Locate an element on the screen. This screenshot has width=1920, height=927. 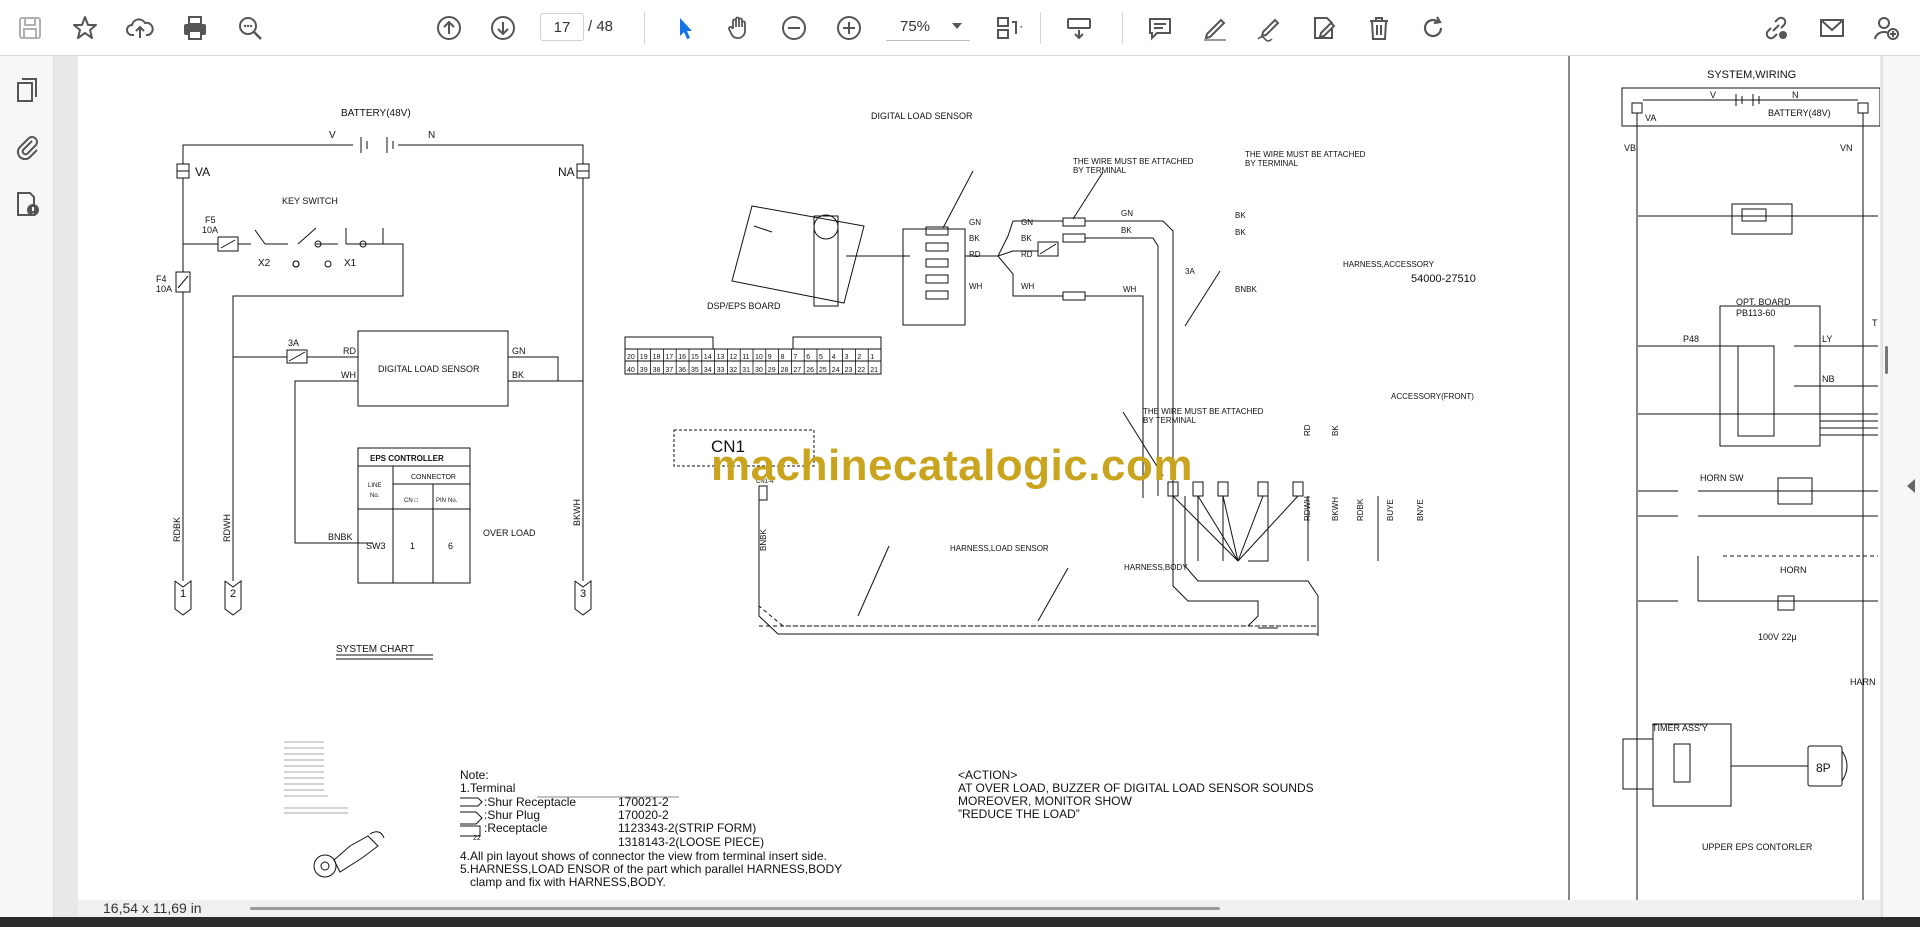
share-link-icon is located at coordinates (1776, 28).